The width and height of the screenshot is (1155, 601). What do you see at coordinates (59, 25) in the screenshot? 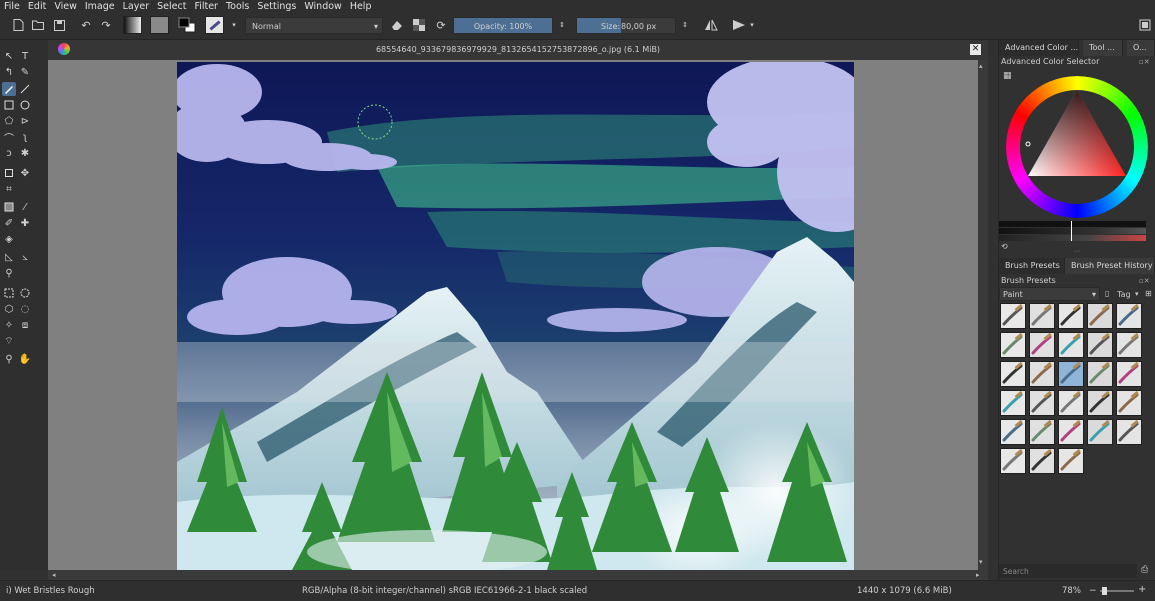
I see `save-icon` at bounding box center [59, 25].